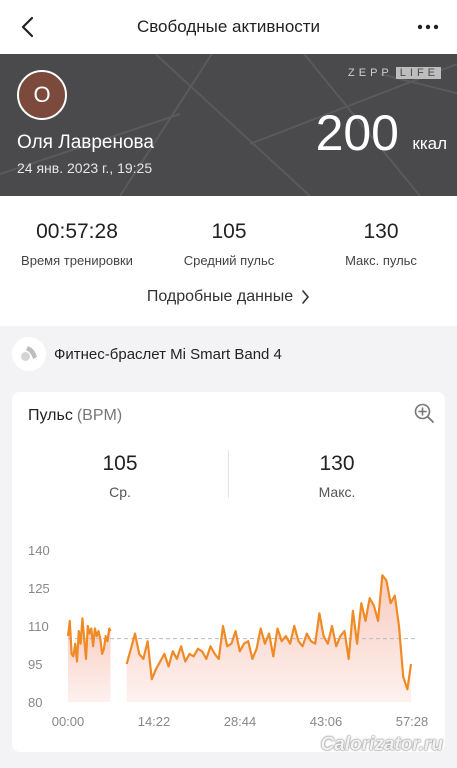 The image size is (457, 768). What do you see at coordinates (77, 260) in the screenshot?
I see `stat-label: Время тренировки` at bounding box center [77, 260].